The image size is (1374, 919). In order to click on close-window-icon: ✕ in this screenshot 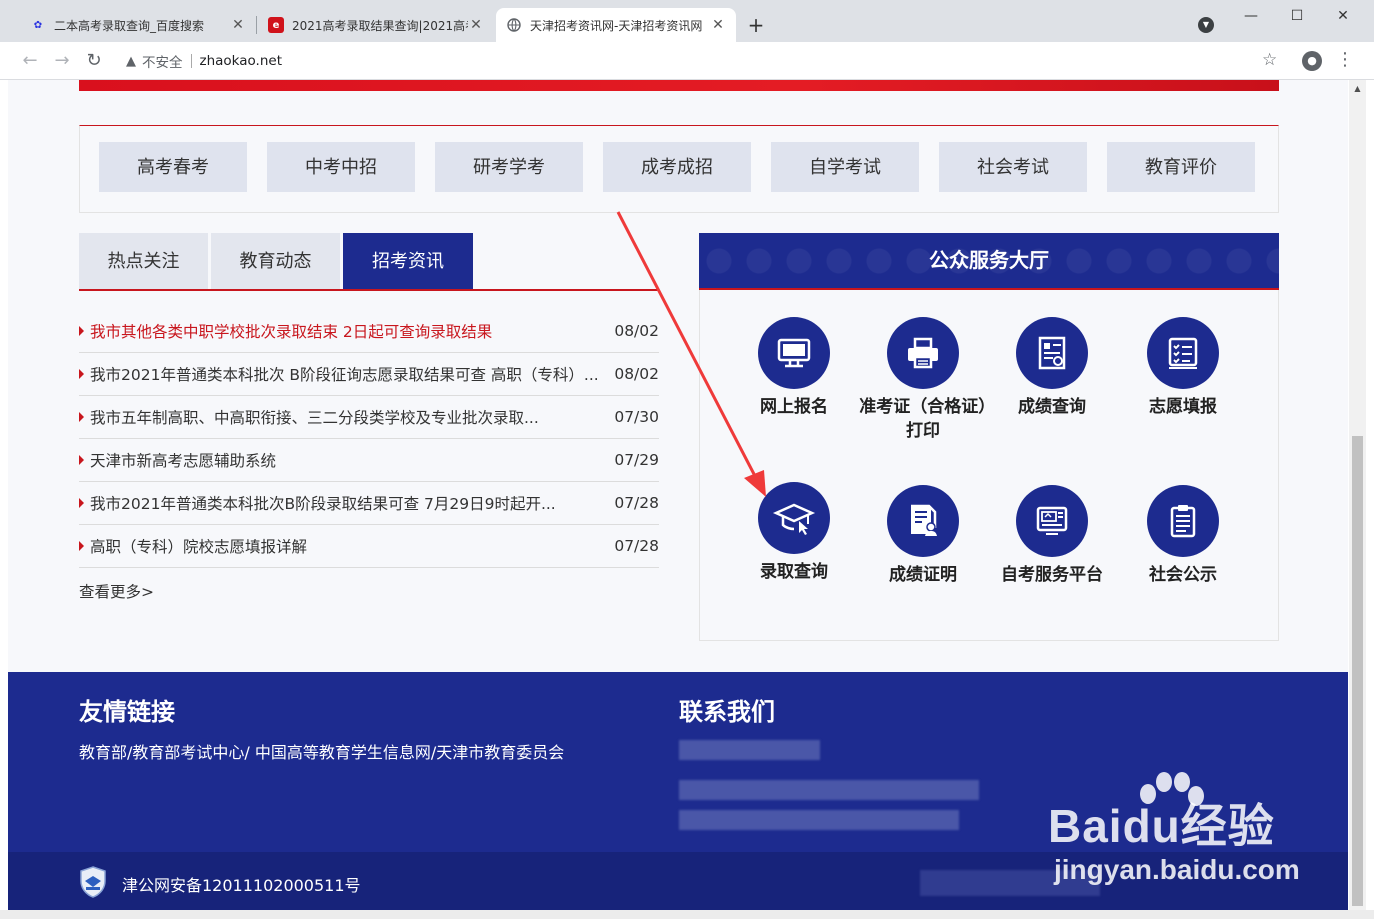, I will do `click(1343, 16)`.